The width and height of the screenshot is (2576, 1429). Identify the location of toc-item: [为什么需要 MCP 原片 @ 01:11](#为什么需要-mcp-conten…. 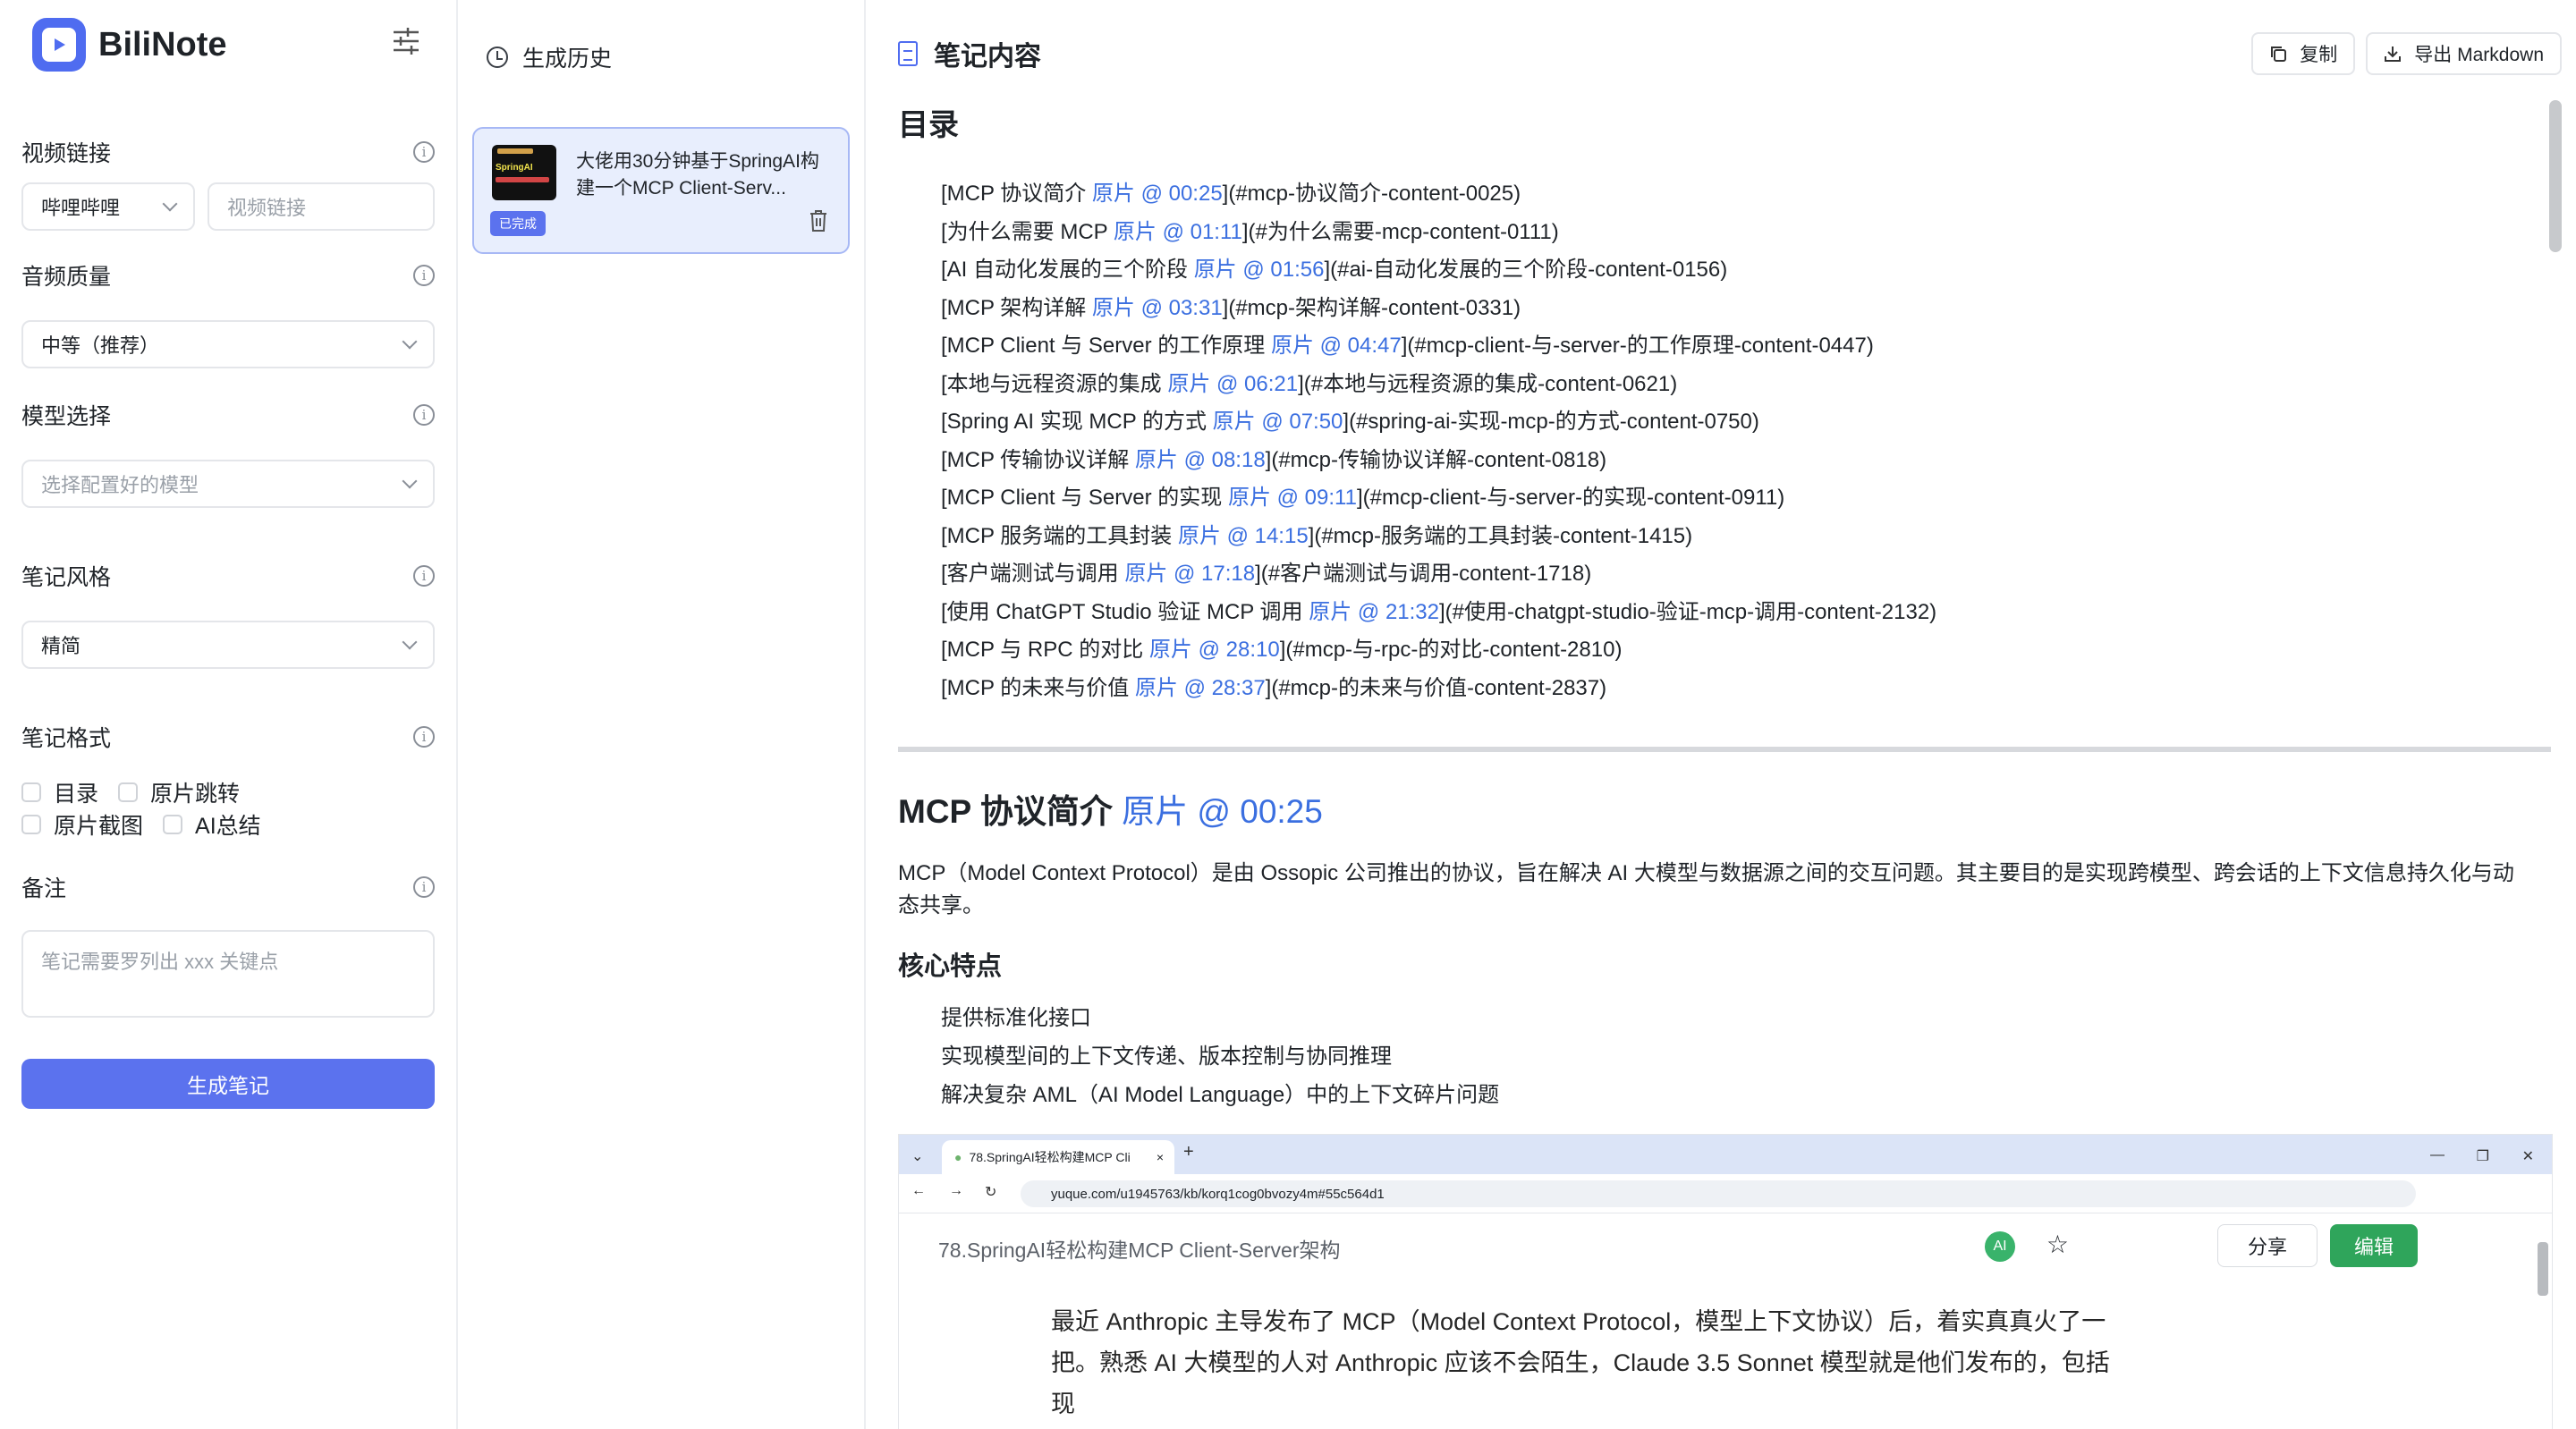
(1250, 232).